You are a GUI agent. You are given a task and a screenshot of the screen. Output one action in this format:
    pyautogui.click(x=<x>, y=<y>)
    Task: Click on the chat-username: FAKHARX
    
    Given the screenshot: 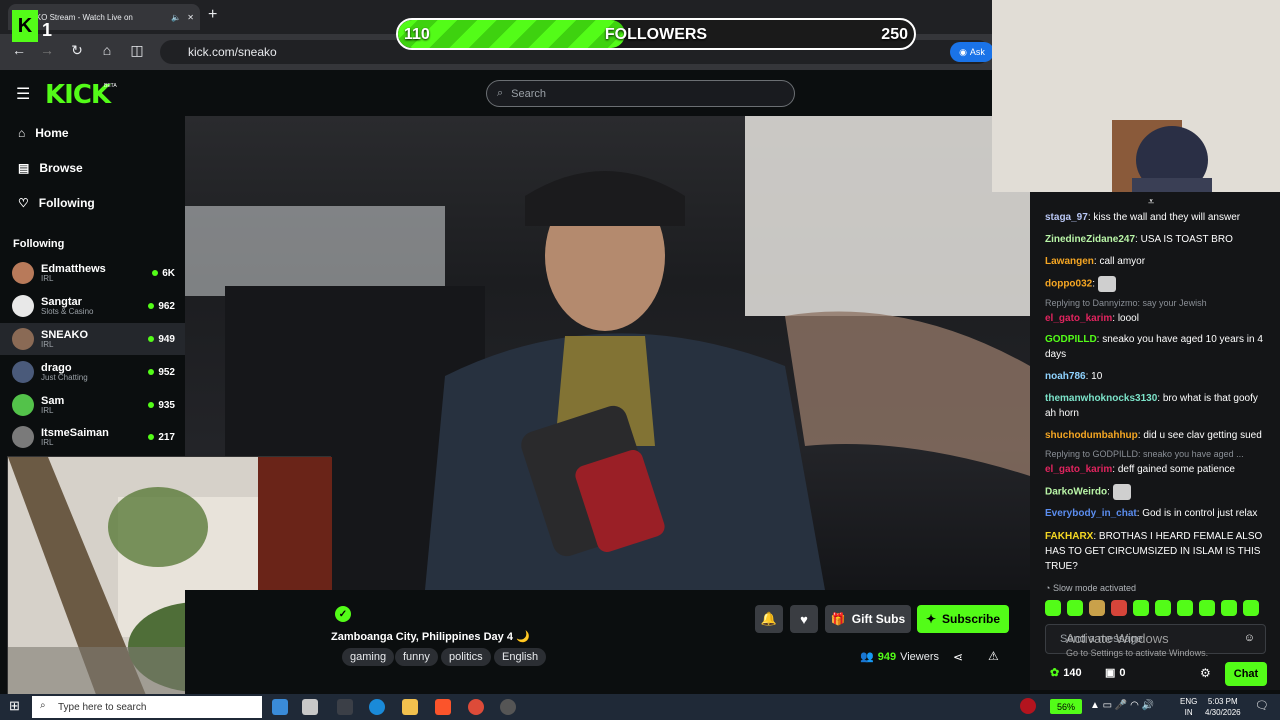 What is the action you would take?
    pyautogui.click(x=1069, y=536)
    